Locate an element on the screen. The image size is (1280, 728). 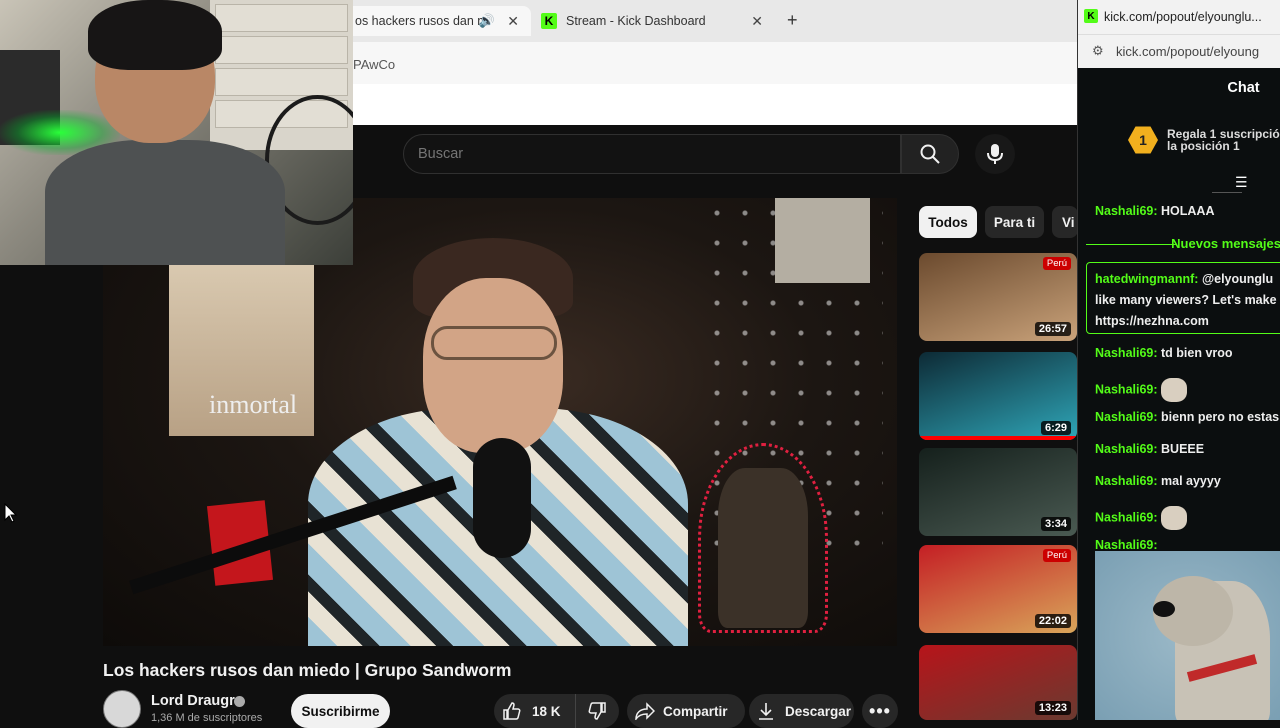
chat-url-bar: ⚙ kick.com/popout/elyoung is located at coordinates (1179, 51).